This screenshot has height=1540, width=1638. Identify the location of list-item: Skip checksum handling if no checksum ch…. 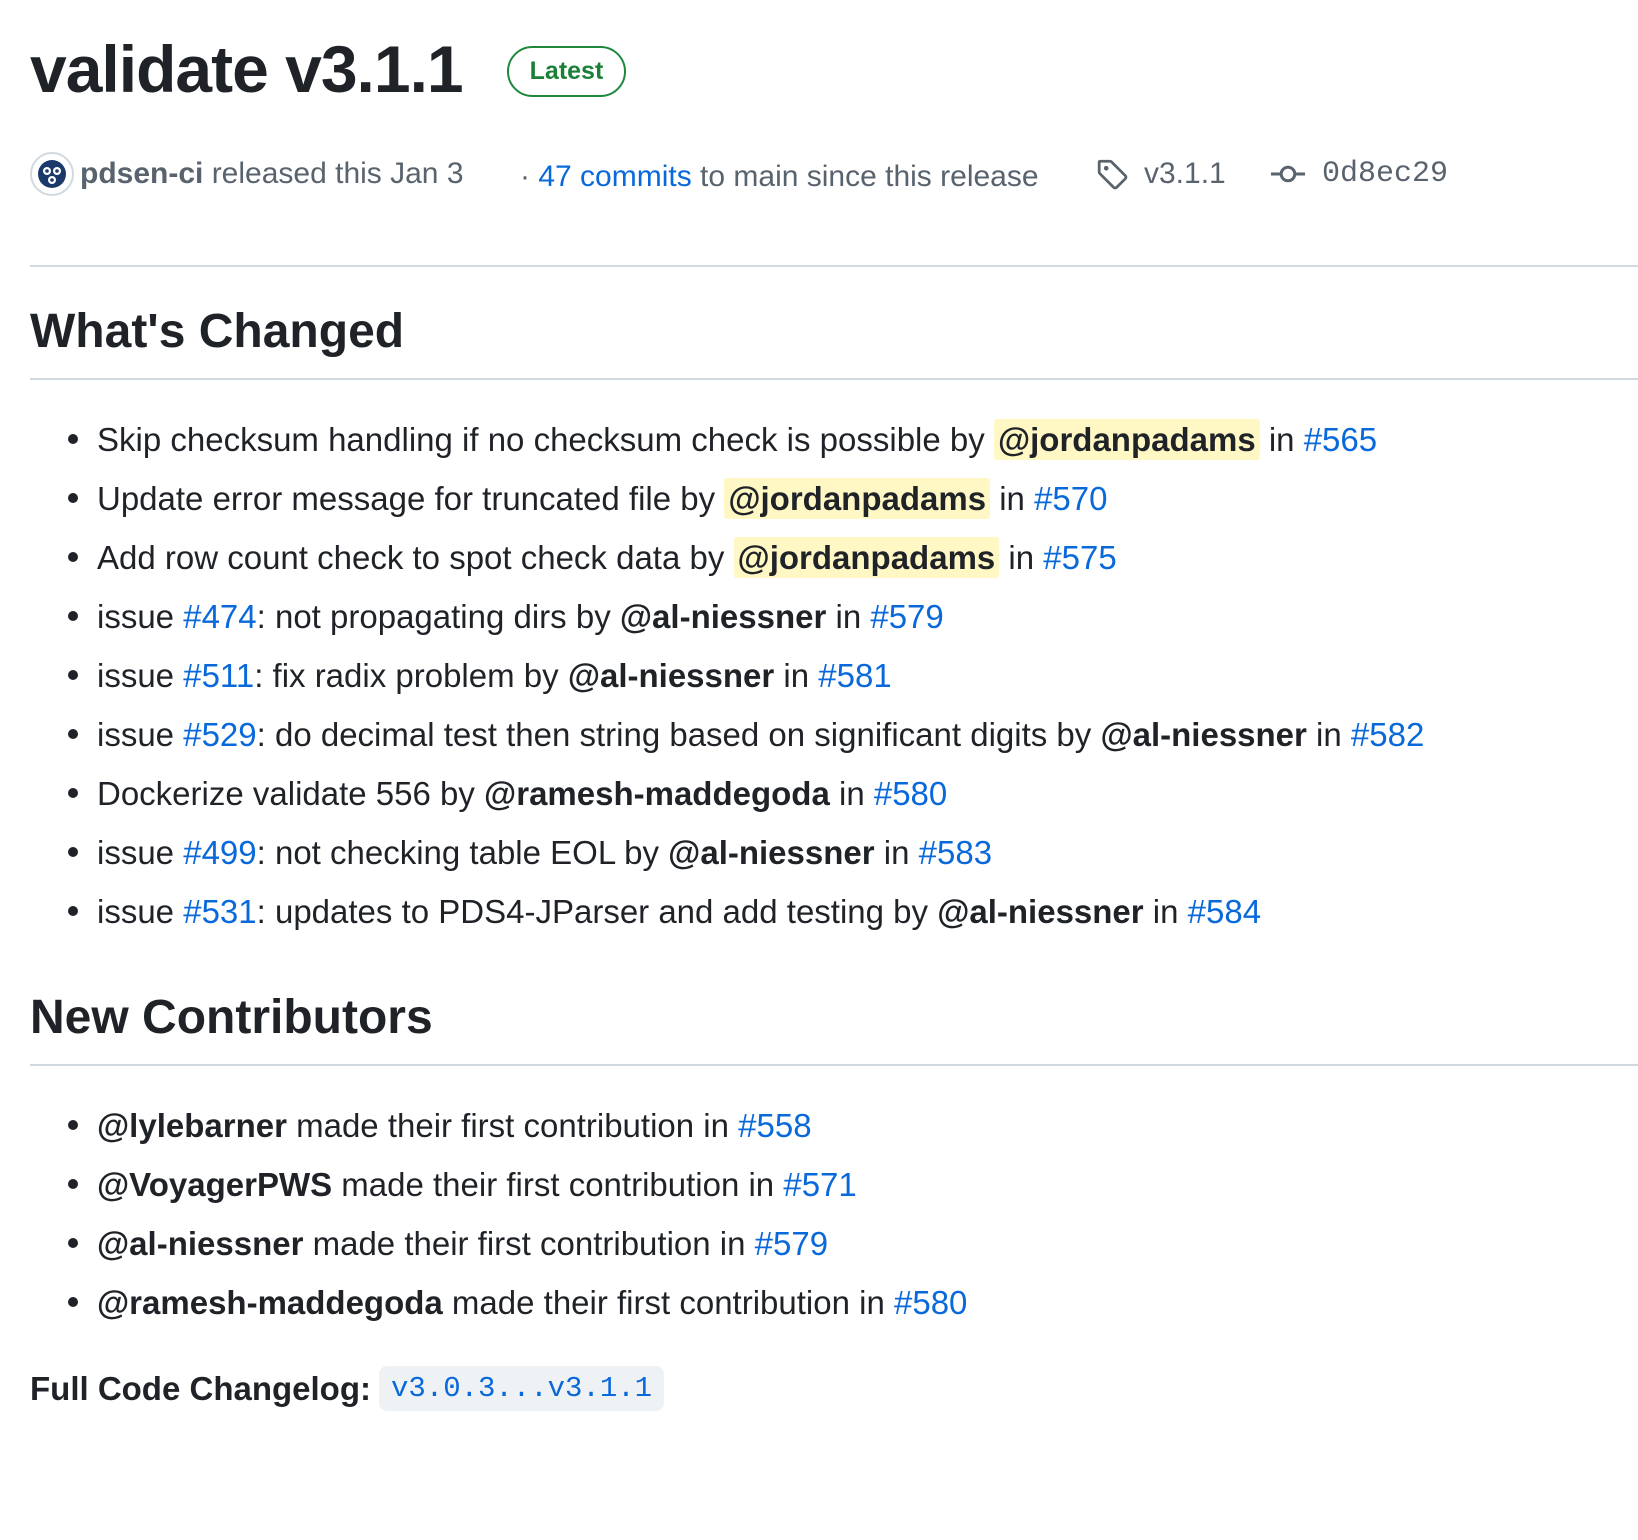
(819, 439).